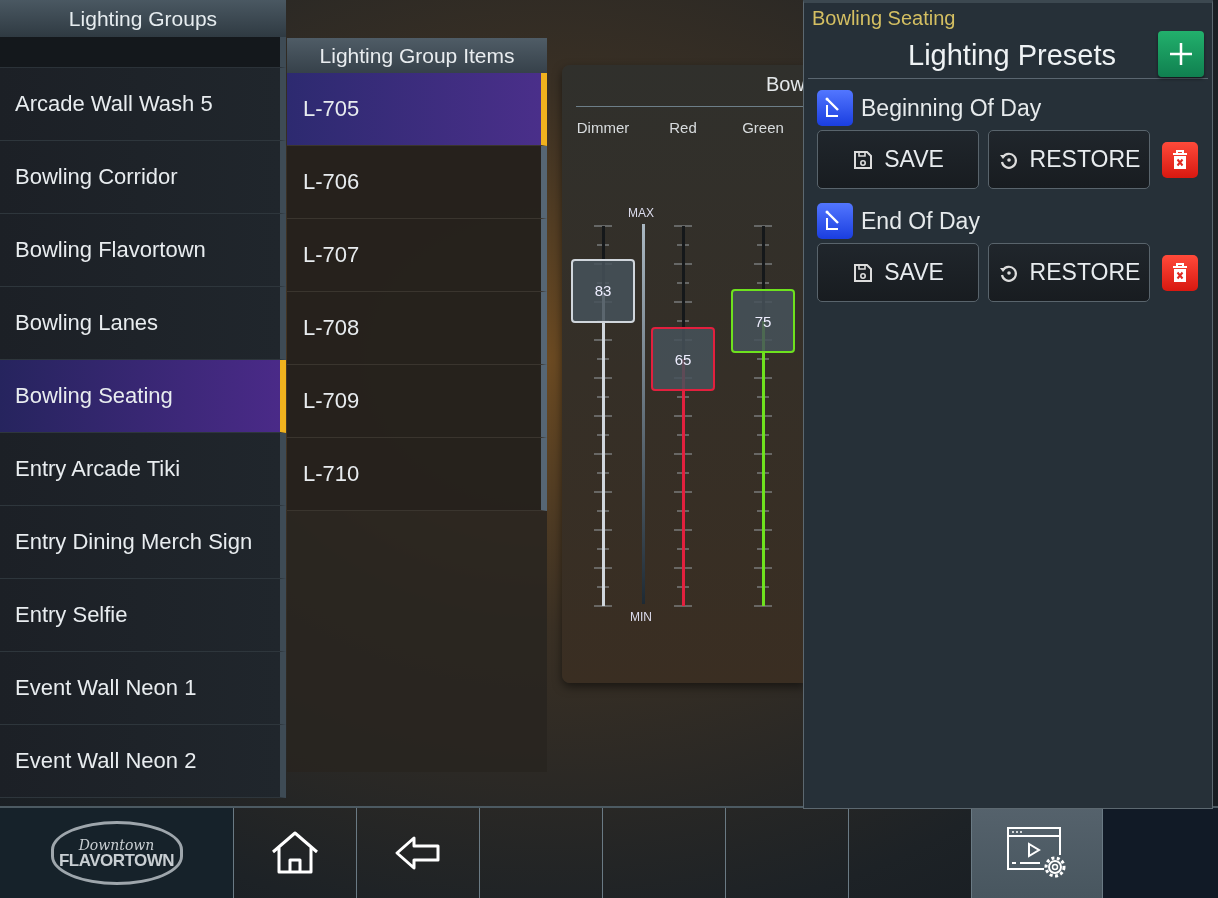  I want to click on item-list-item: L-710, so click(417, 474).